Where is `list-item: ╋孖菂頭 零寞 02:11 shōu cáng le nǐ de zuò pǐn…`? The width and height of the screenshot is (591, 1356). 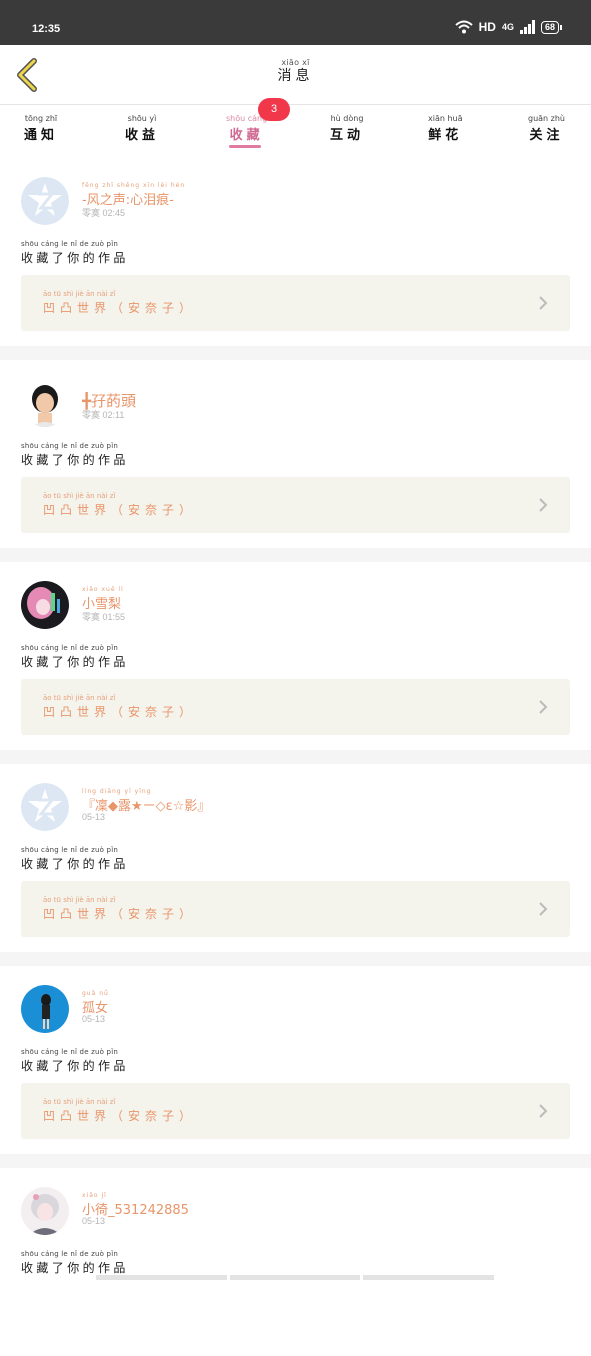 list-item: ╋孖菂頭 零寞 02:11 shōu cáng le nǐ de zuò pǐn… is located at coordinates (295, 454).